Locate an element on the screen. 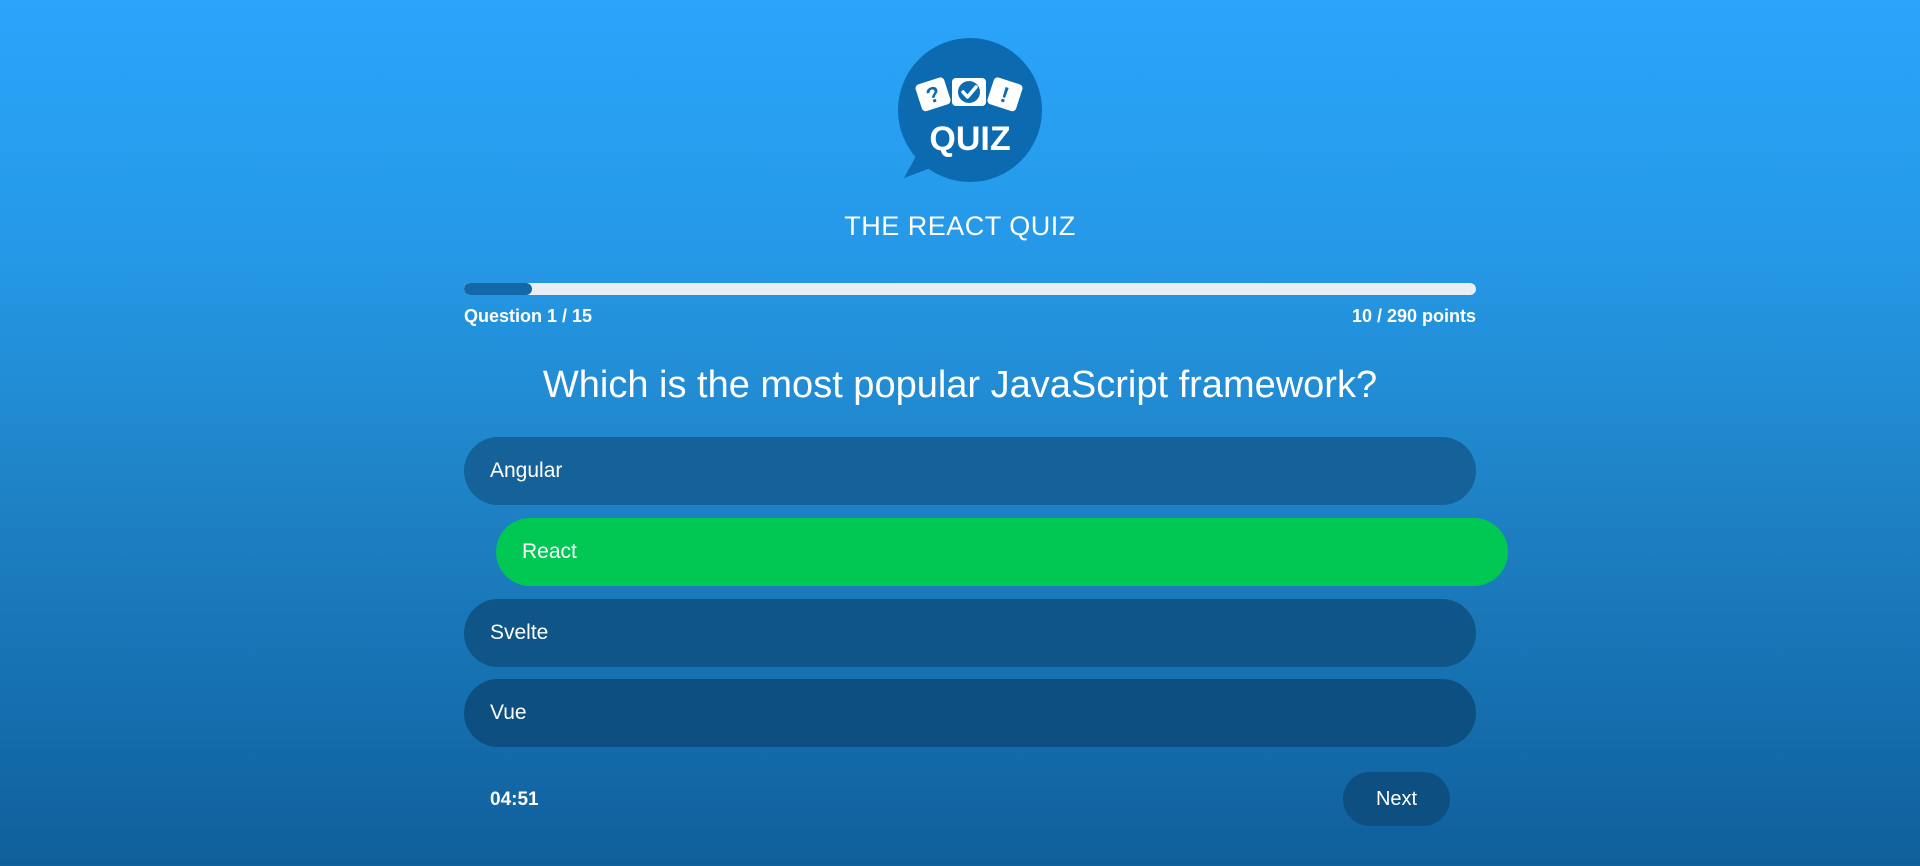 The image size is (1920, 866). next-button-label: Next is located at coordinates (1396, 798).